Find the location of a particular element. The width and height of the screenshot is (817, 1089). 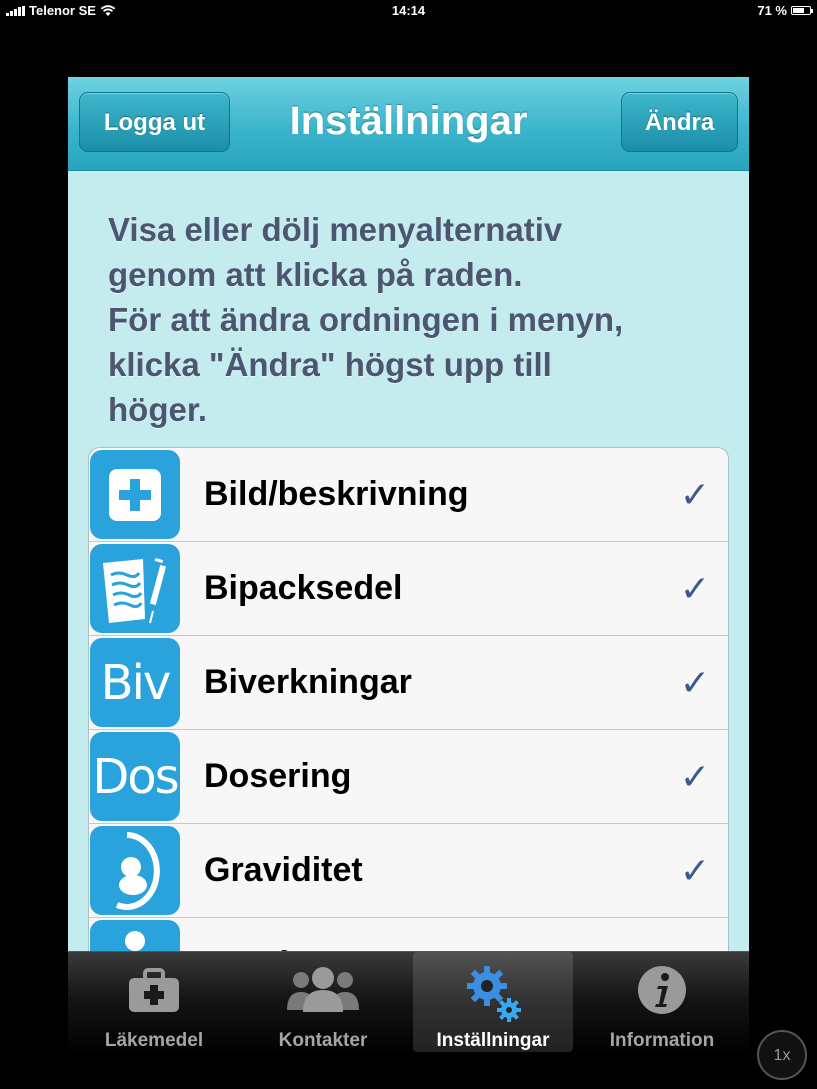

tab-installningar: Inställningar is located at coordinates (493, 1002).